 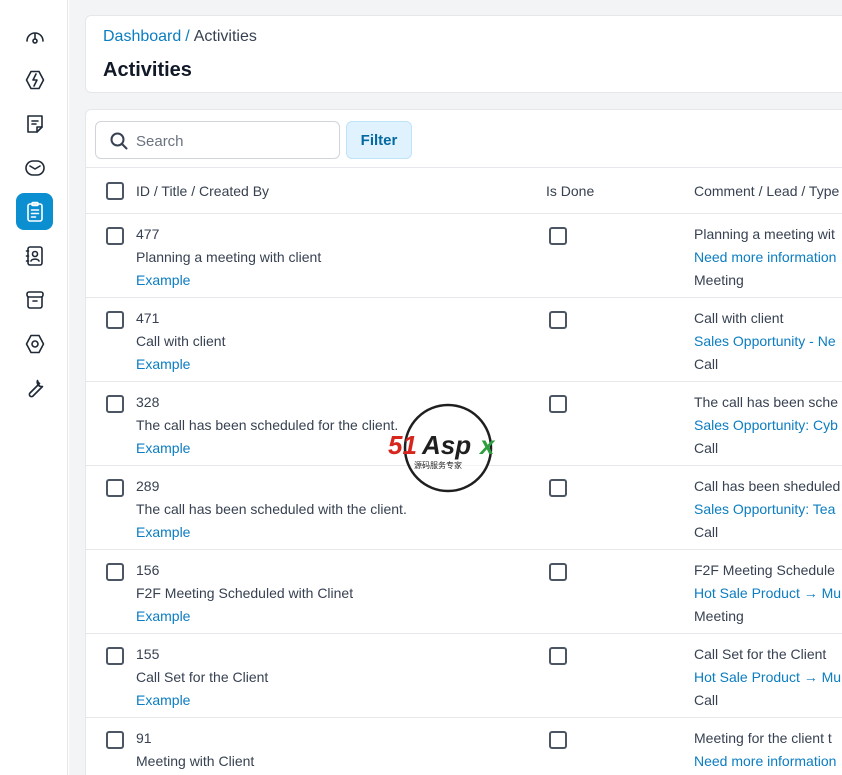 What do you see at coordinates (202, 191) in the screenshot?
I see `column-header-id-title: ID / Title / Created By` at bounding box center [202, 191].